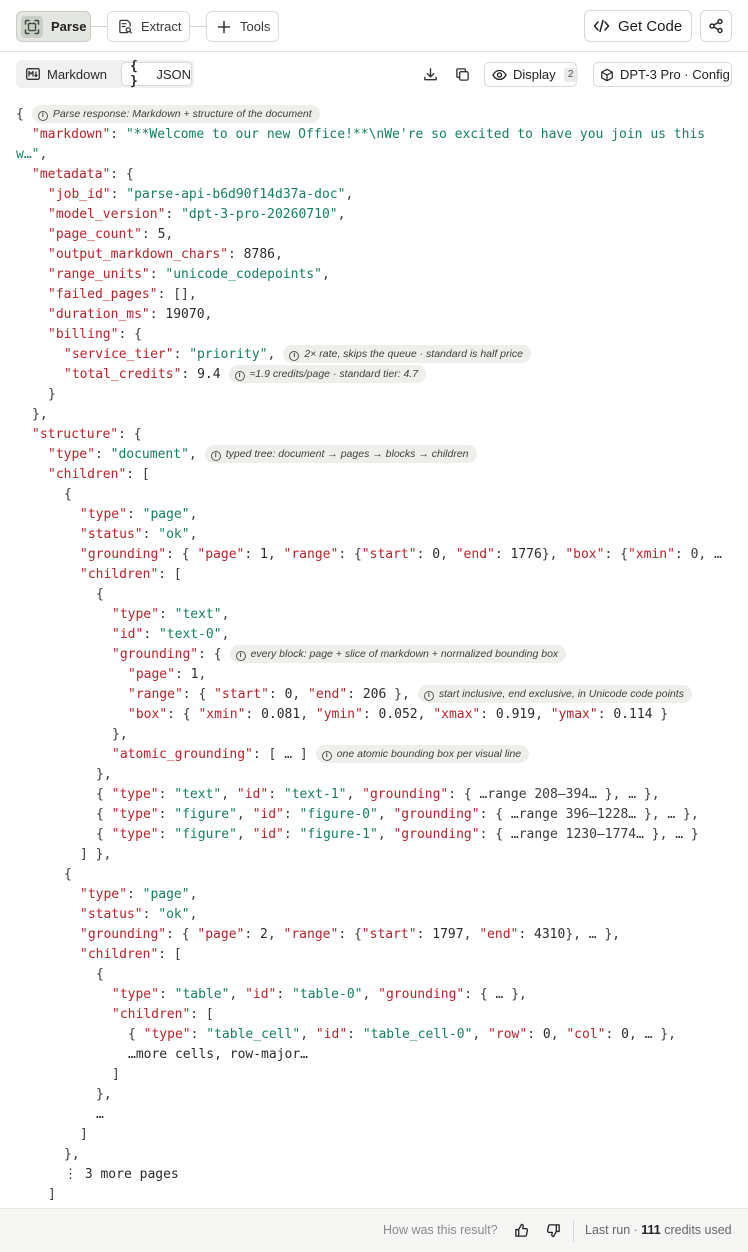  What do you see at coordinates (658, 1230) in the screenshot?
I see `last-run-status: Last run · 111 credits used` at bounding box center [658, 1230].